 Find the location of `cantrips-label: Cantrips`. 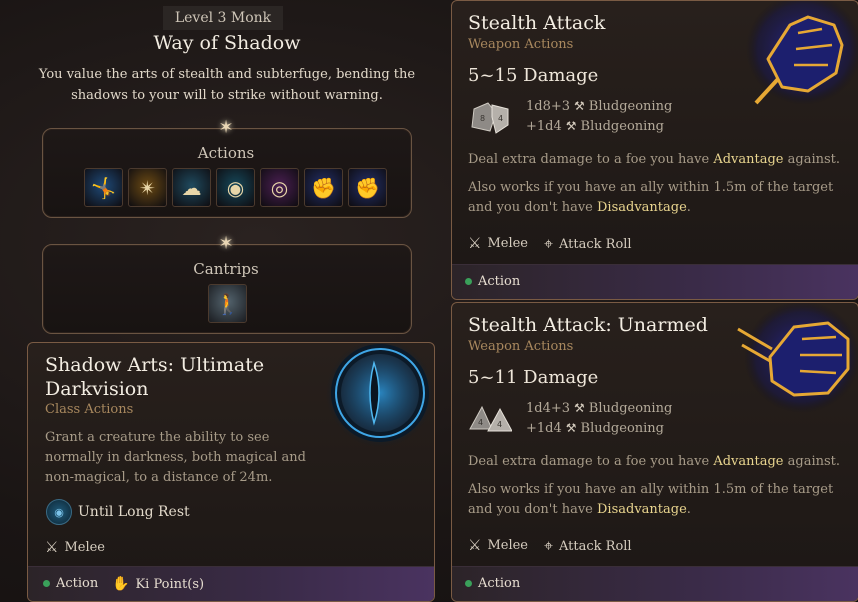

cantrips-label: Cantrips is located at coordinates (226, 269).